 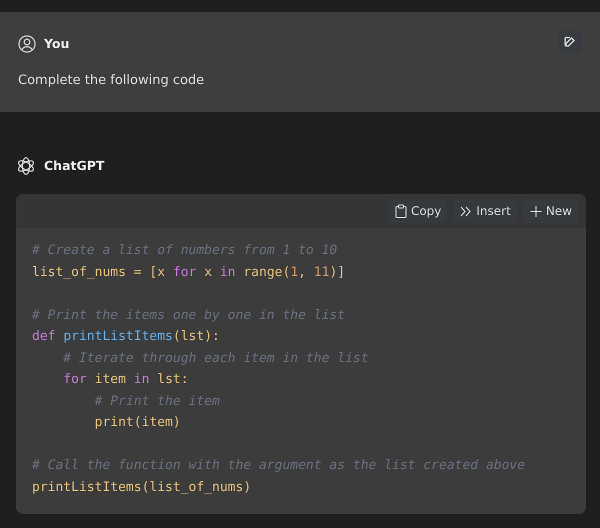 What do you see at coordinates (138, 423) in the screenshot?
I see `code-line: print(item)` at bounding box center [138, 423].